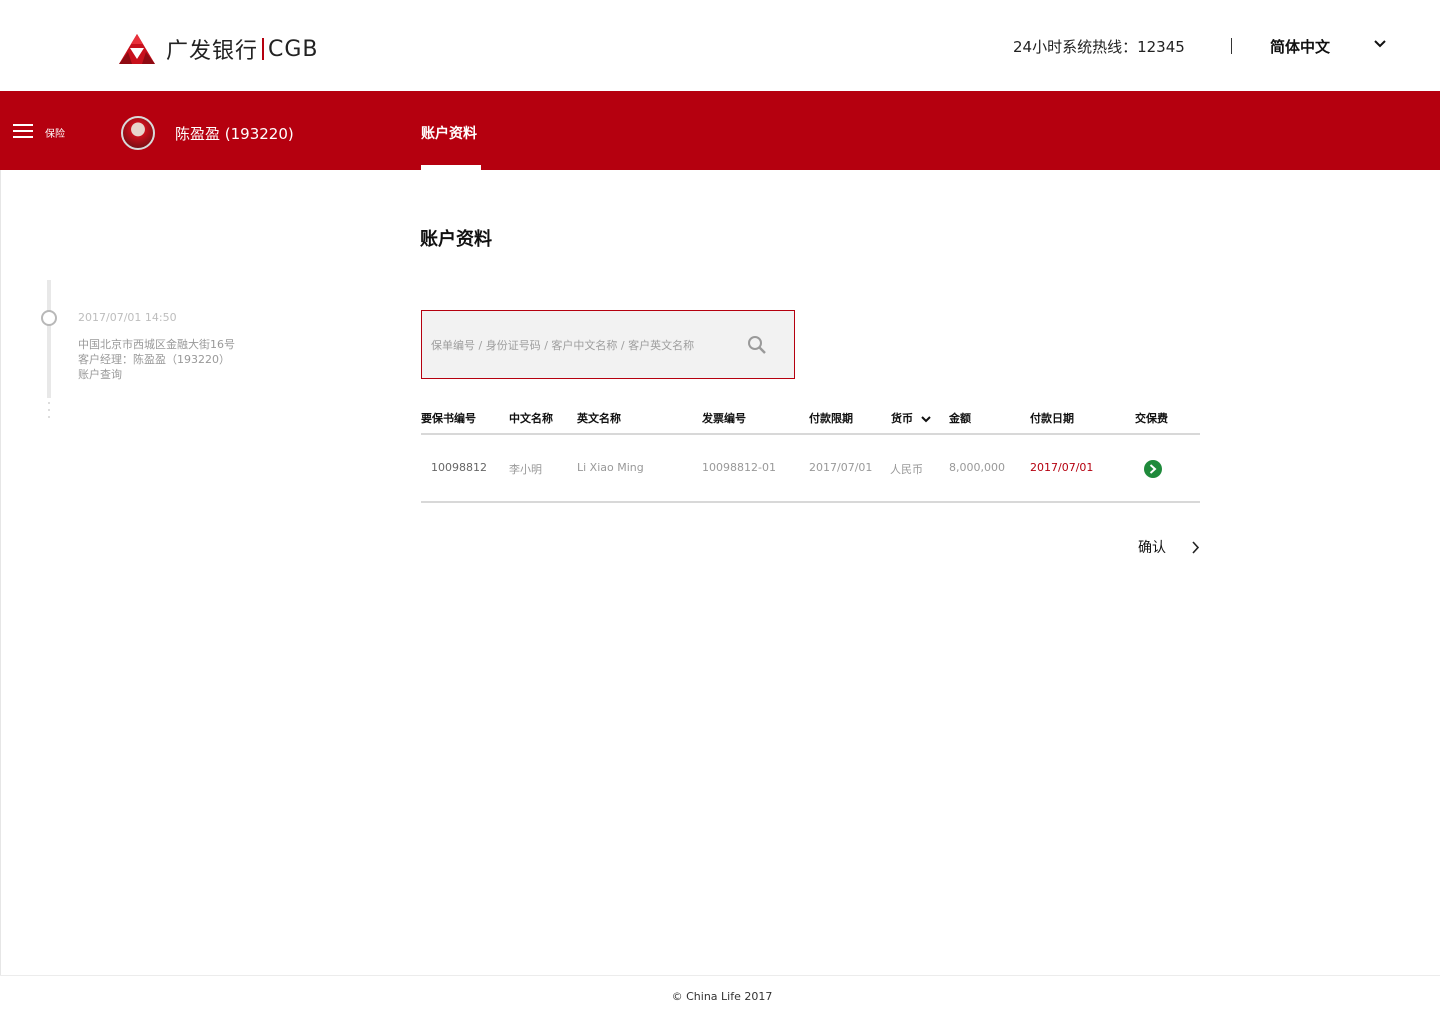 The height and width of the screenshot is (1025, 1440). What do you see at coordinates (720, 45) in the screenshot?
I see `top-header: 广发银行 CGB 24小时系统热线：12345 简体中文` at bounding box center [720, 45].